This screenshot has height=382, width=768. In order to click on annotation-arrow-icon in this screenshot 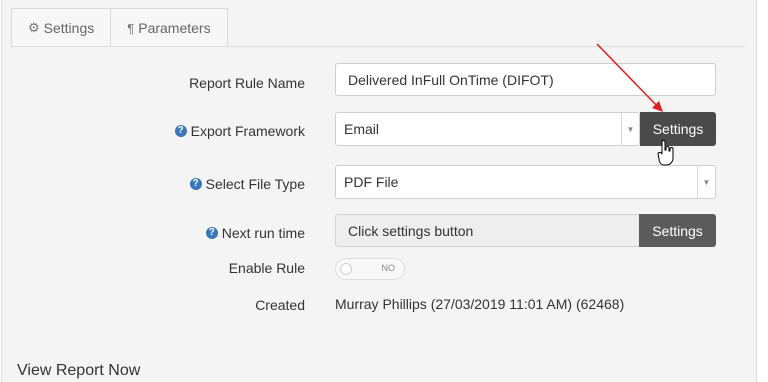, I will do `click(629, 77)`.